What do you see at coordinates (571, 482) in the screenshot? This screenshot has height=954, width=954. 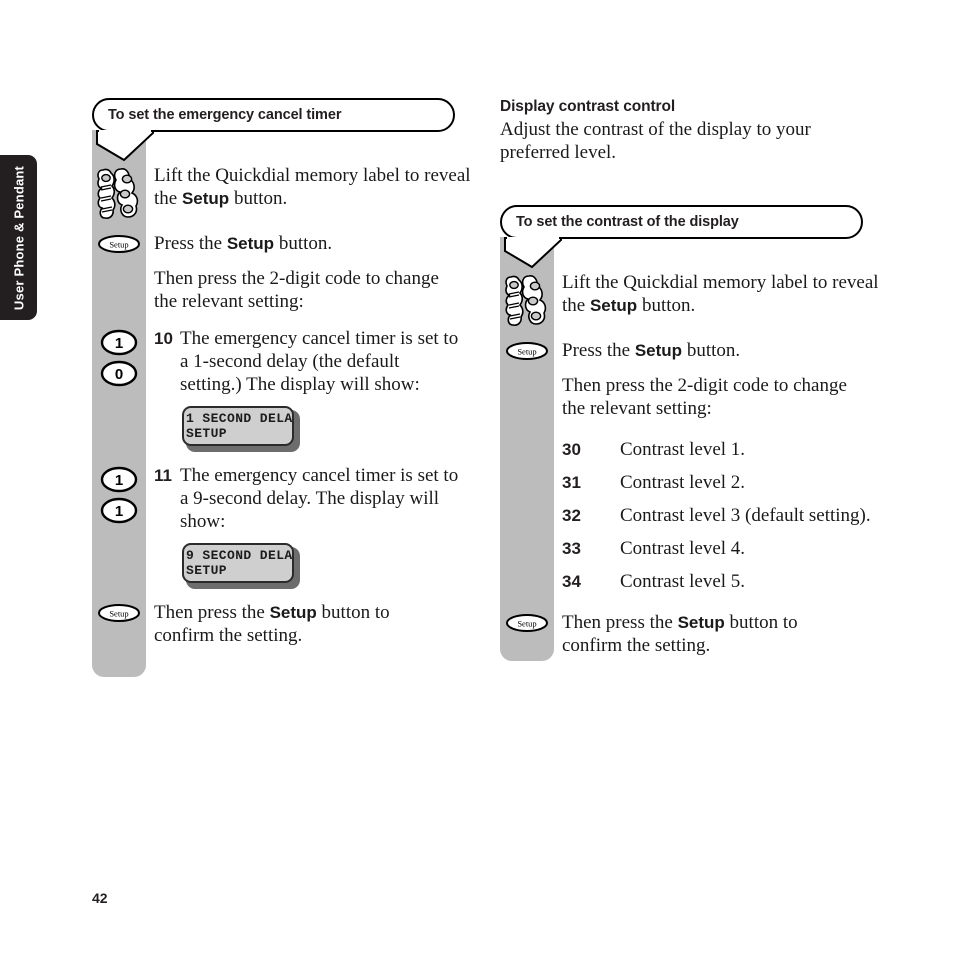 I see `code-number: 31` at bounding box center [571, 482].